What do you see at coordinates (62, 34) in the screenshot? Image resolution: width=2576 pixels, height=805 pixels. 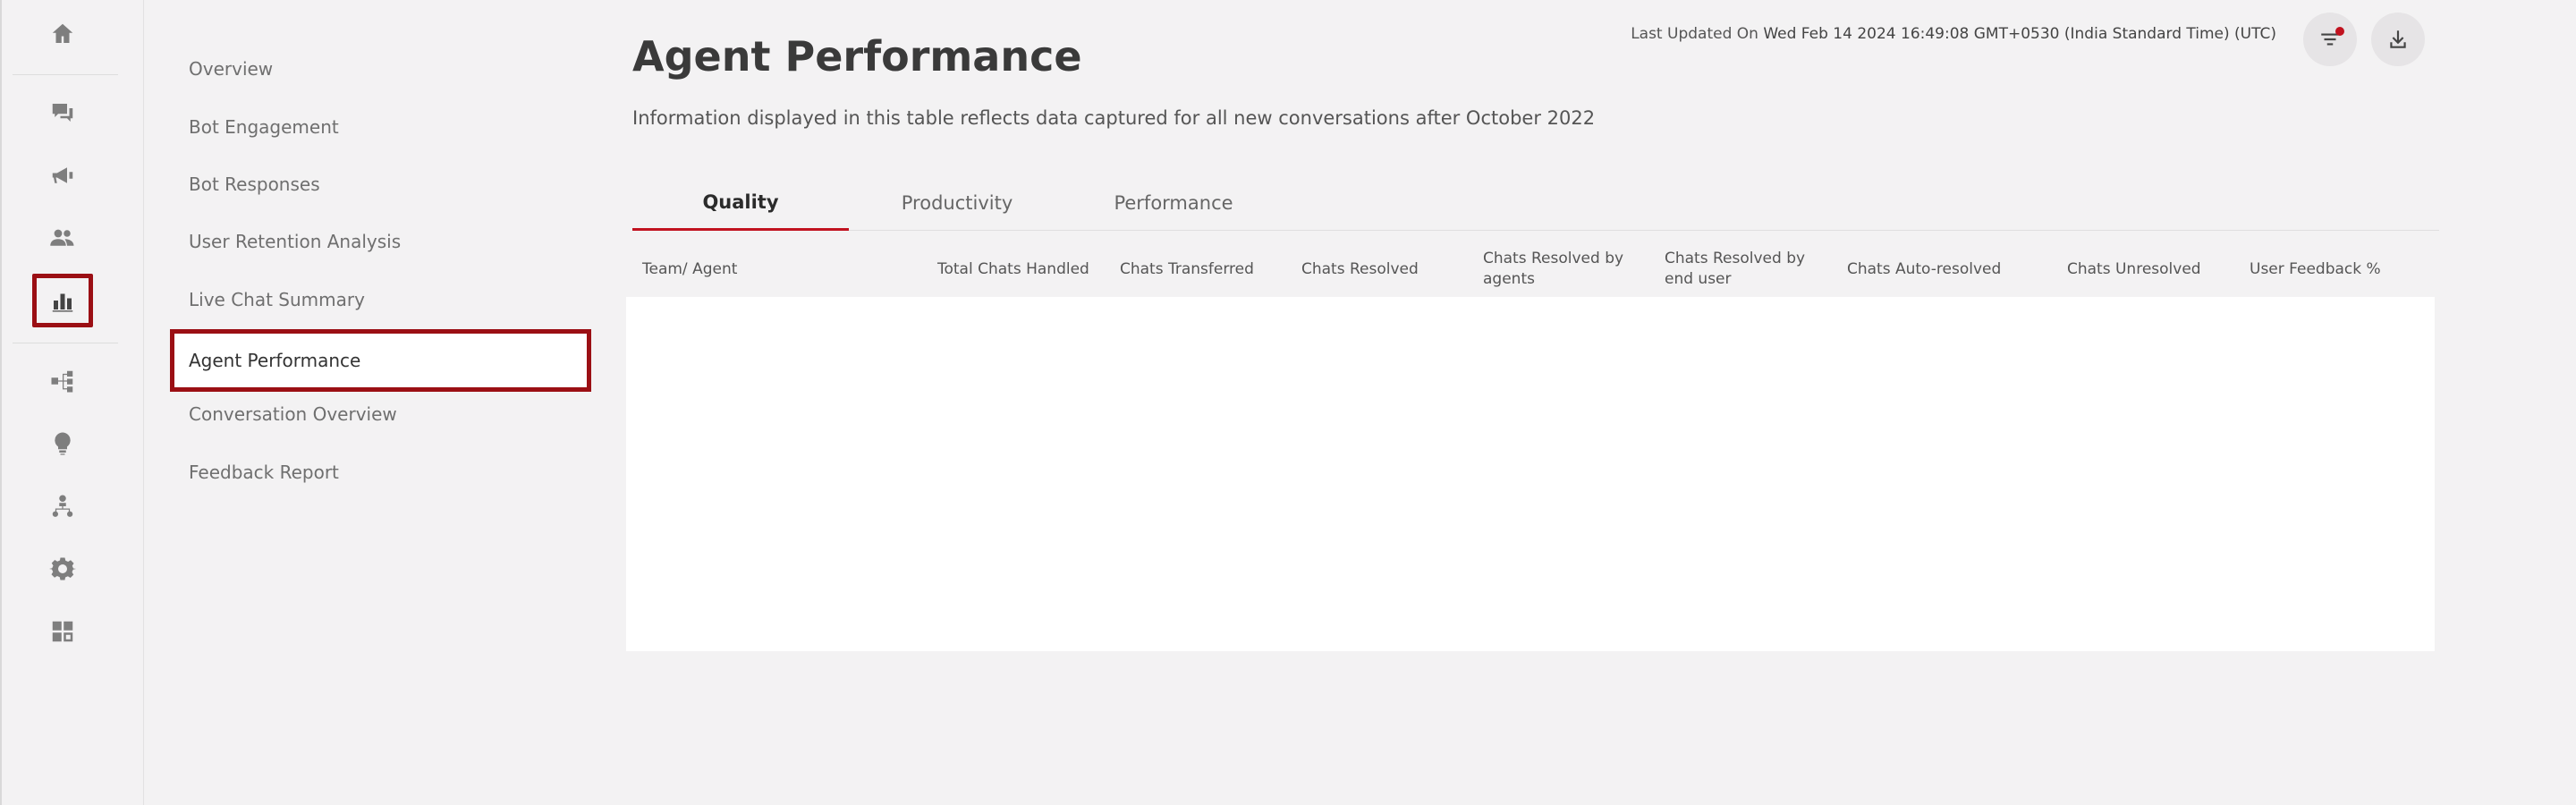 I see `home-icon` at bounding box center [62, 34].